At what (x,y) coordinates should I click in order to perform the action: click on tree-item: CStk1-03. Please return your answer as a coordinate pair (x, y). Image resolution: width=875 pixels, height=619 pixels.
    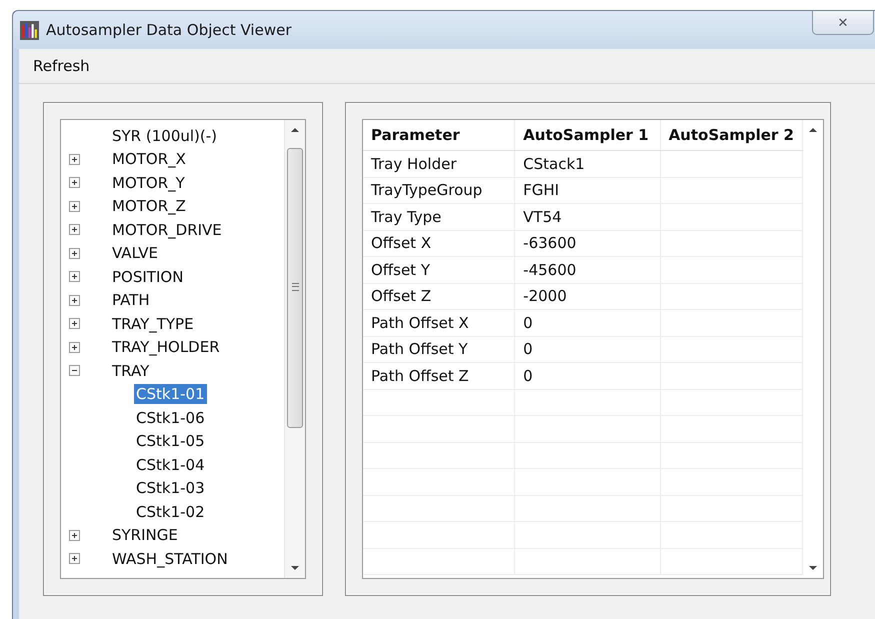
    Looking at the image, I should click on (170, 488).